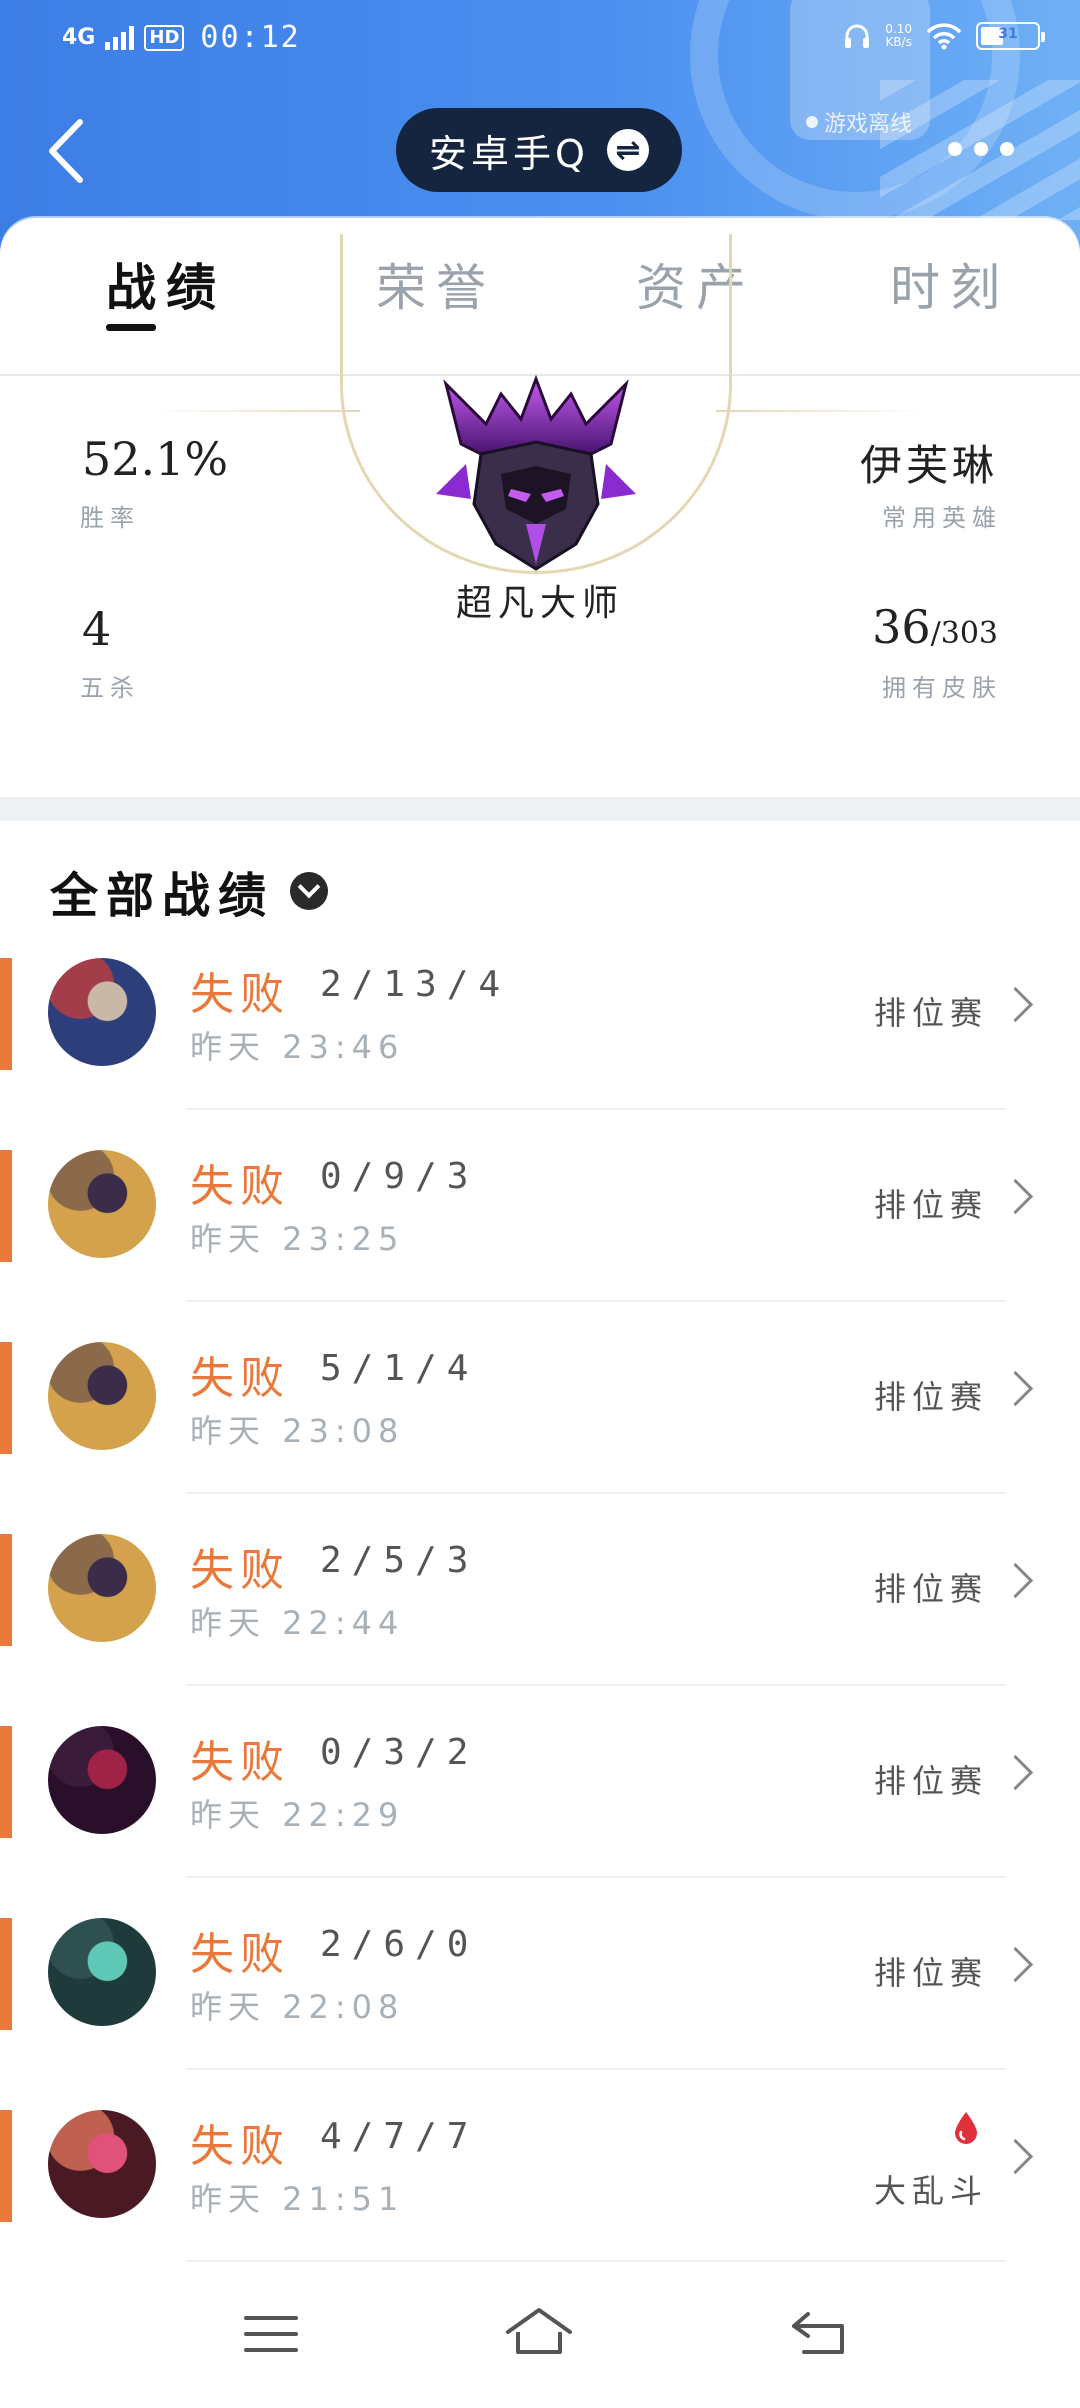  What do you see at coordinates (164, 37) in the screenshot?
I see `hd-badge: HD` at bounding box center [164, 37].